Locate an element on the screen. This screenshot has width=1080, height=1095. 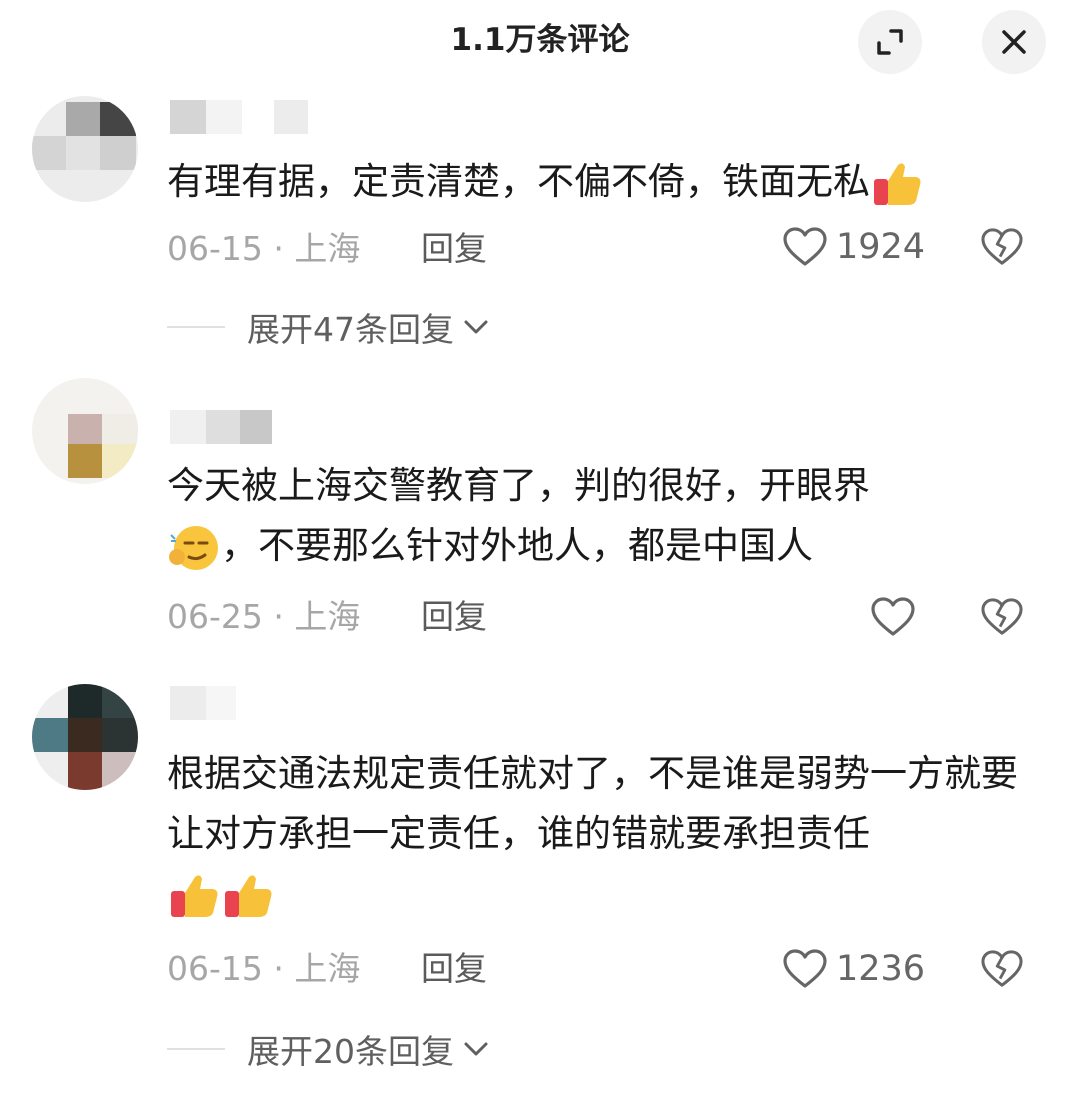
comment-text-line1: 今天被上海交警教育了，判的很好，开眼界 is located at coordinates (518, 485).